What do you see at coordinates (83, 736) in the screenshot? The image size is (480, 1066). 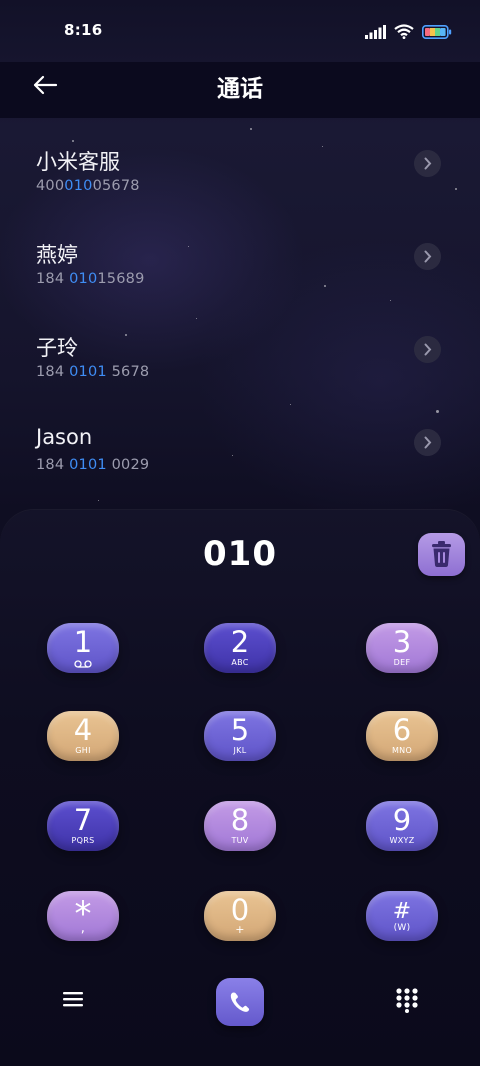 I see `dial-key-4: 4 GHI` at bounding box center [83, 736].